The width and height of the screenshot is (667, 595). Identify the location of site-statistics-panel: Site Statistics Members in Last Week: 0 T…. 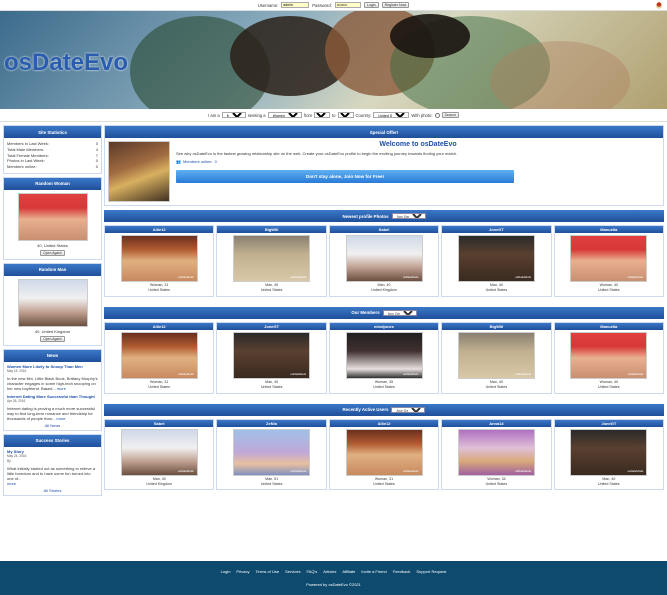
(52, 149).